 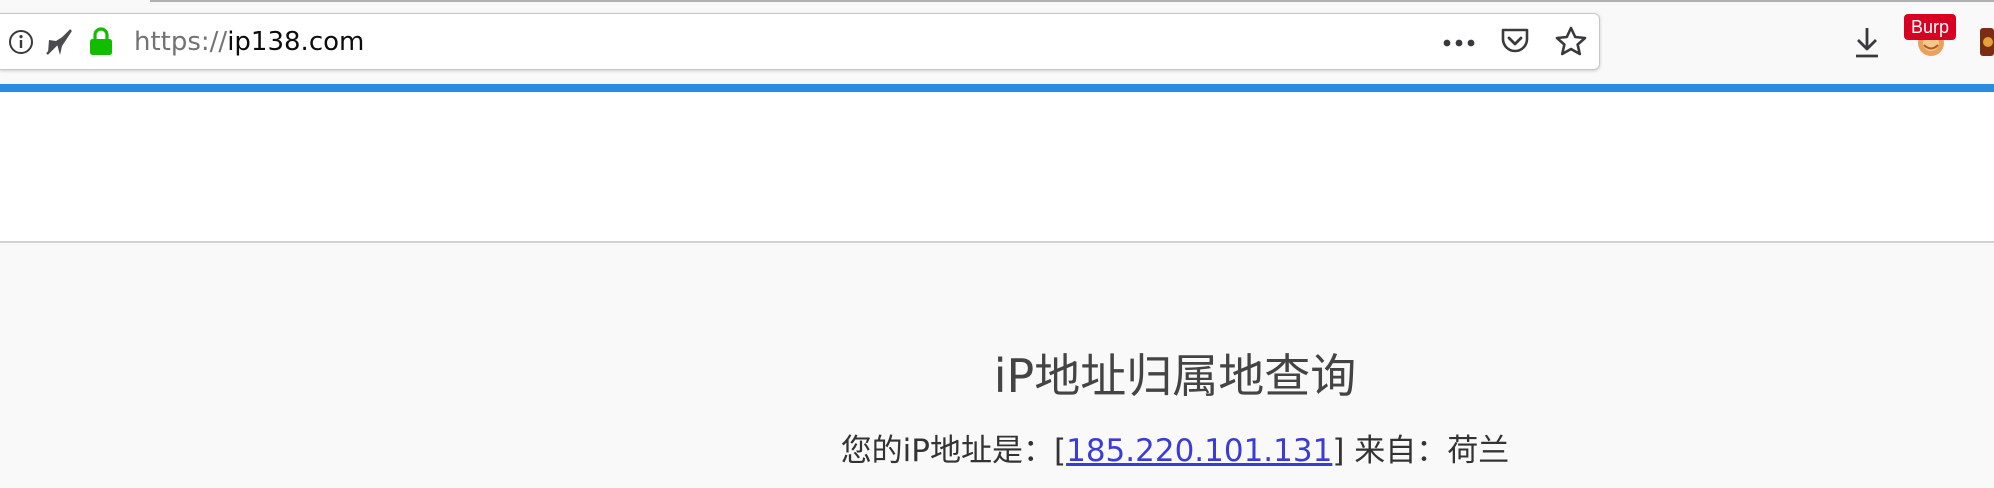 What do you see at coordinates (800, 41) in the screenshot?
I see `address-bar: https://ip138.com` at bounding box center [800, 41].